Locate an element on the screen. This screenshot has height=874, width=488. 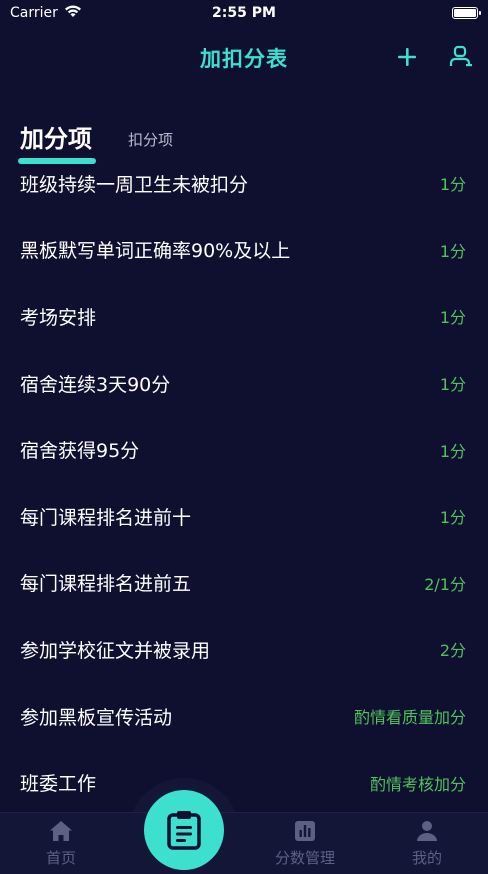
user-manage-button is located at coordinates (461, 57).